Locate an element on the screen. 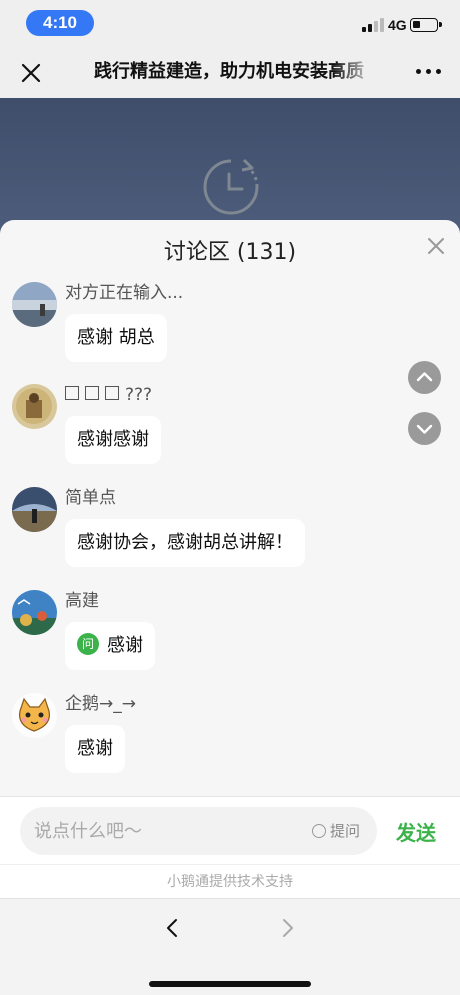 This screenshot has height=995, width=460. message-nickname: 高建 is located at coordinates (82, 601).